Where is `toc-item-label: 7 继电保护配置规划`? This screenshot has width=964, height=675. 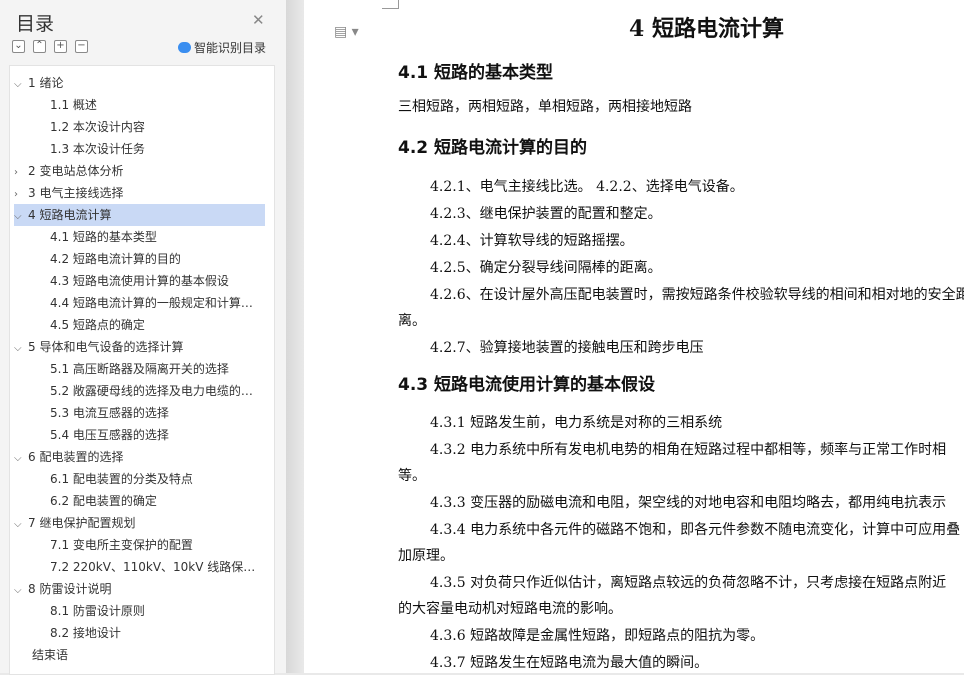 toc-item-label: 7 继电保护配置规划 is located at coordinates (82, 523).